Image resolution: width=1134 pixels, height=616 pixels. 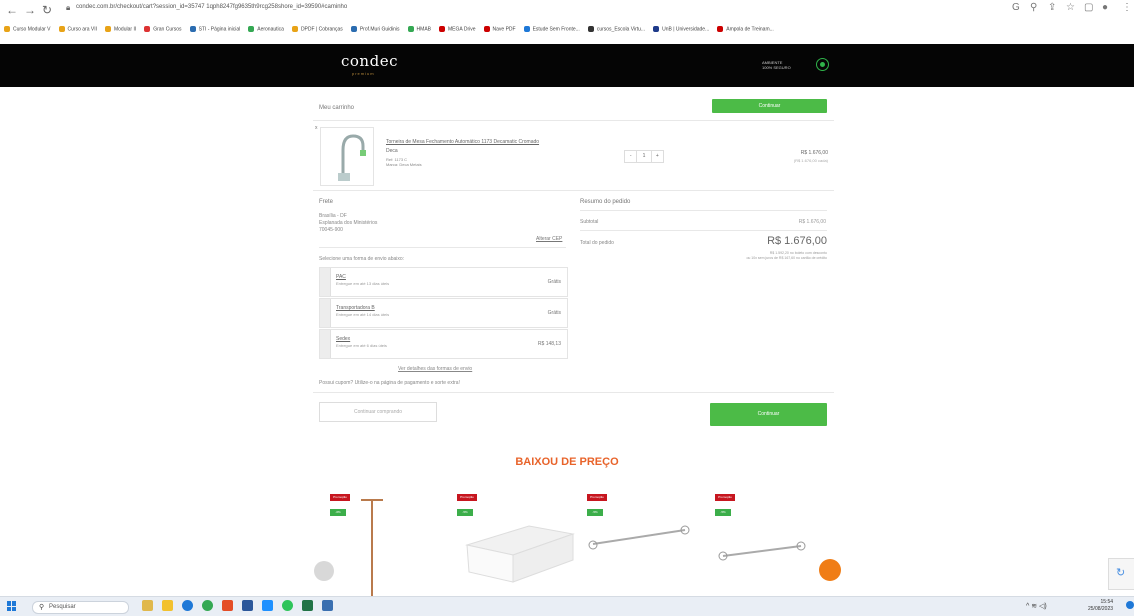 I want to click on faucet-icon, so click(x=352, y=157).